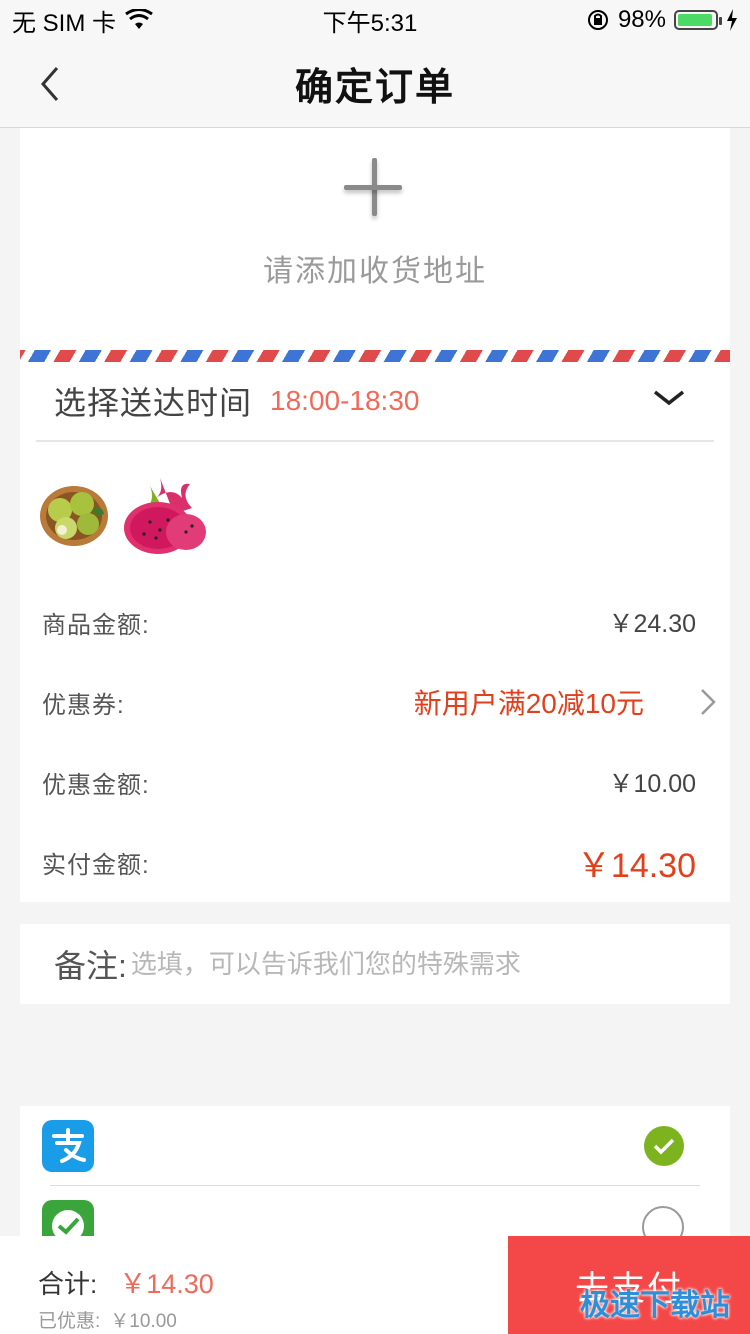  I want to click on dragon-fruit-image, so click(165, 516).